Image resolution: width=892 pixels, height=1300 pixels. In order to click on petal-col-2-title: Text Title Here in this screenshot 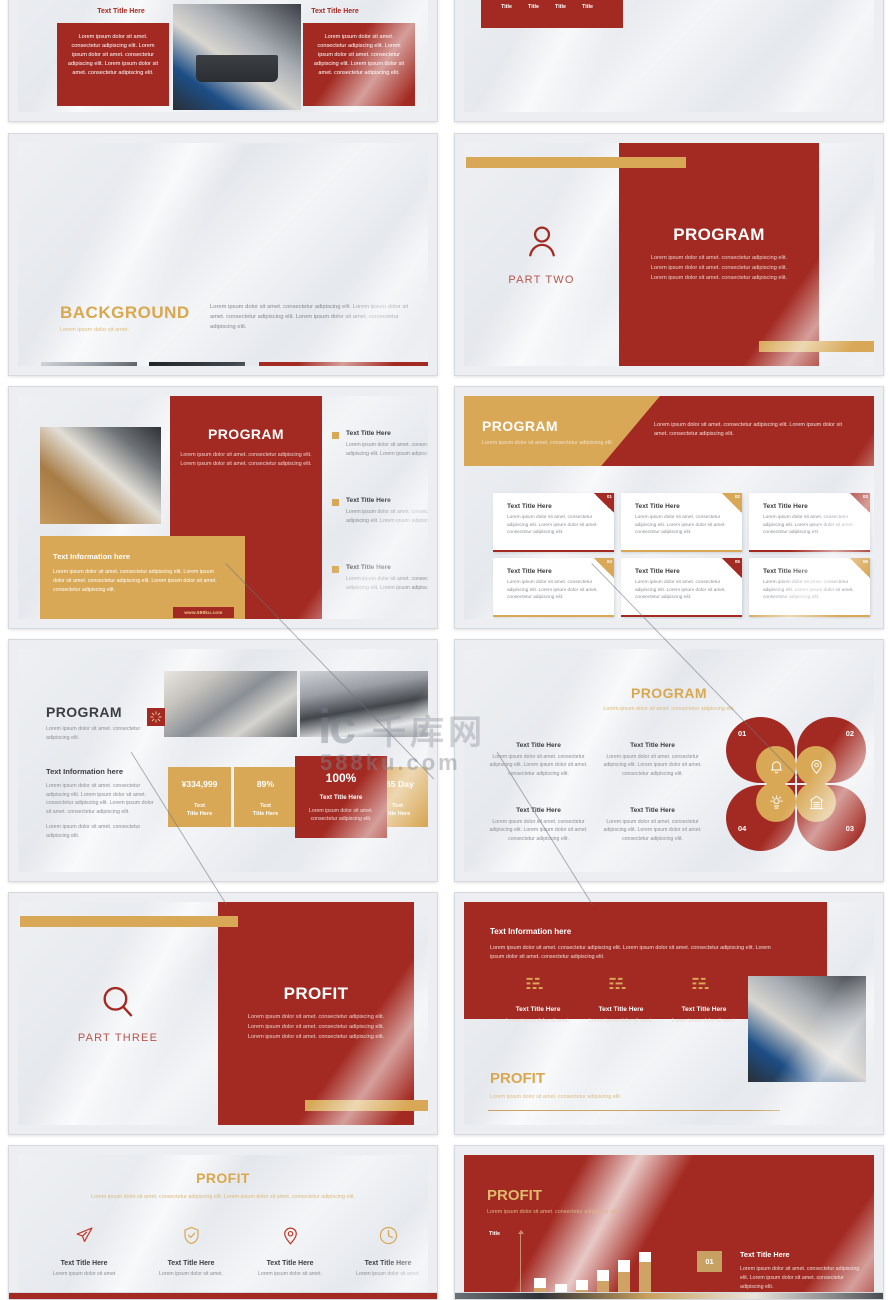, I will do `click(652, 745)`.